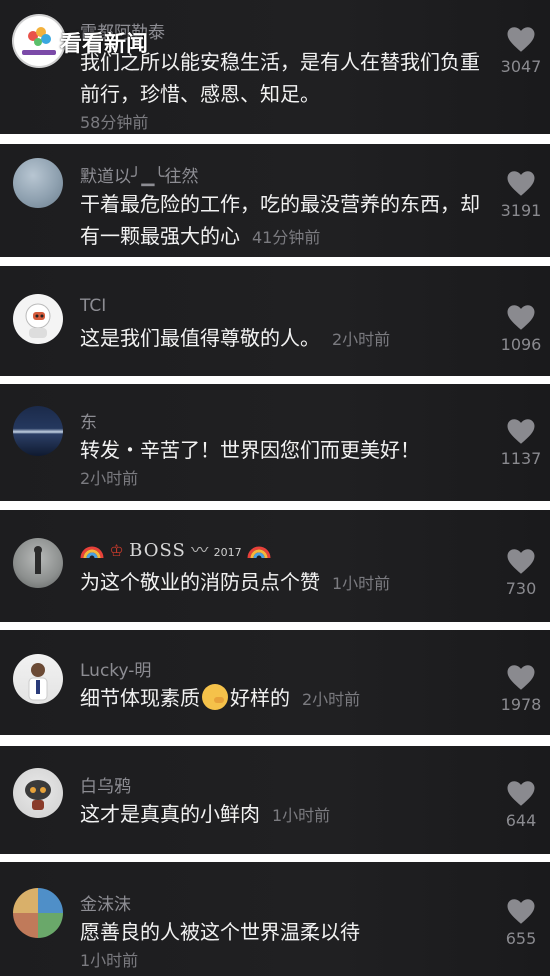  Describe the element at coordinates (521, 210) in the screenshot. I see `like-count: 3191` at that location.